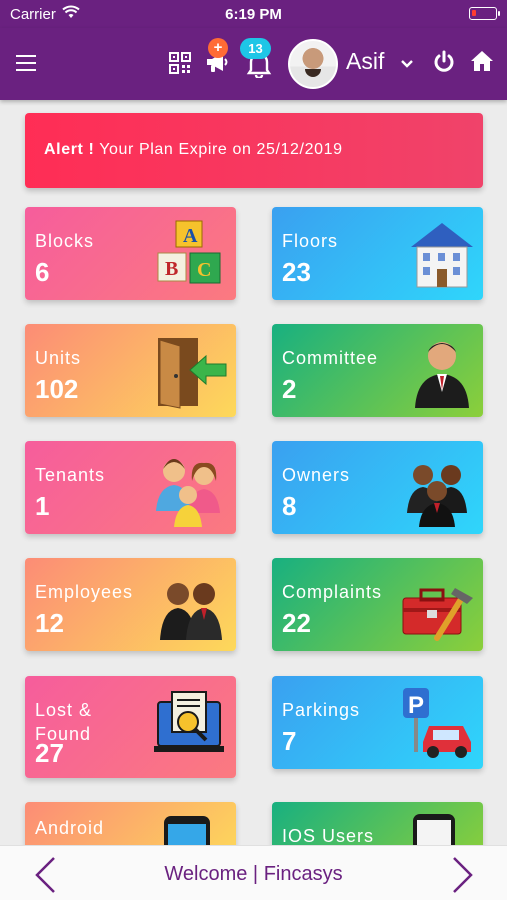 Image resolution: width=507 pixels, height=900 pixels. Describe the element at coordinates (84, 592) in the screenshot. I see `card-label: Employees` at that location.